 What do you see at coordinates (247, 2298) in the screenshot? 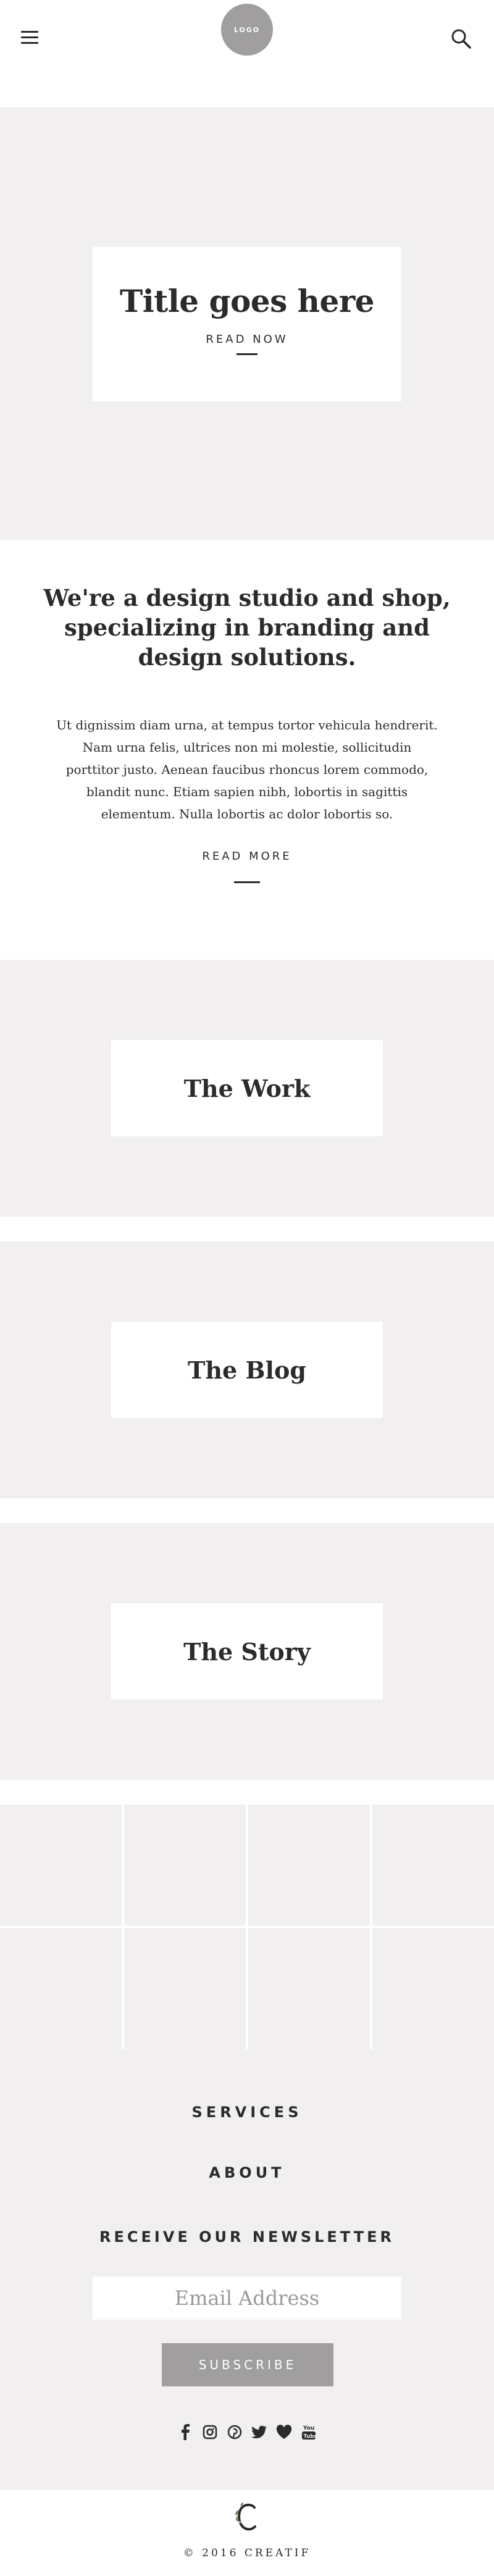
I see `email-field` at bounding box center [247, 2298].